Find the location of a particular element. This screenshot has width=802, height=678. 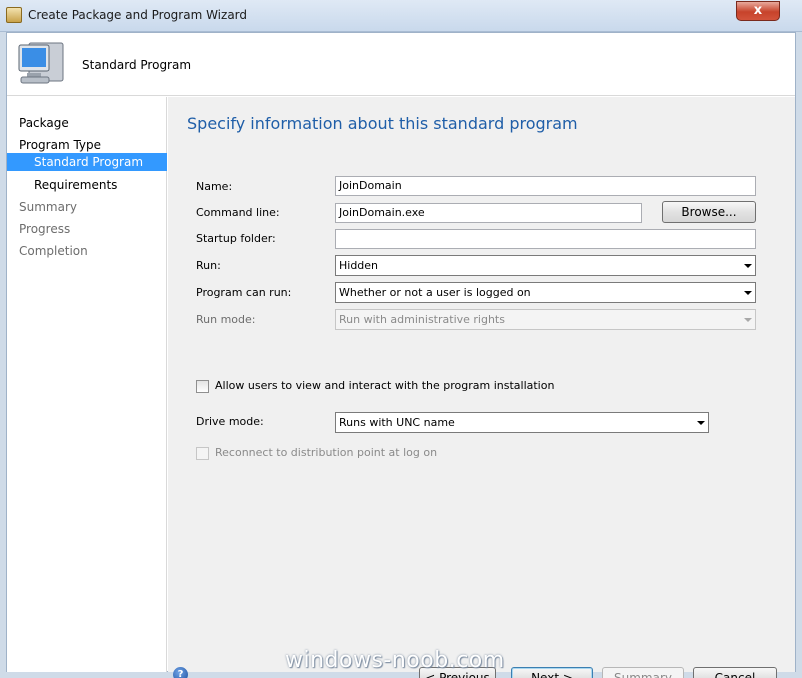

window-title: Create Package and Program Wizard is located at coordinates (138, 15).